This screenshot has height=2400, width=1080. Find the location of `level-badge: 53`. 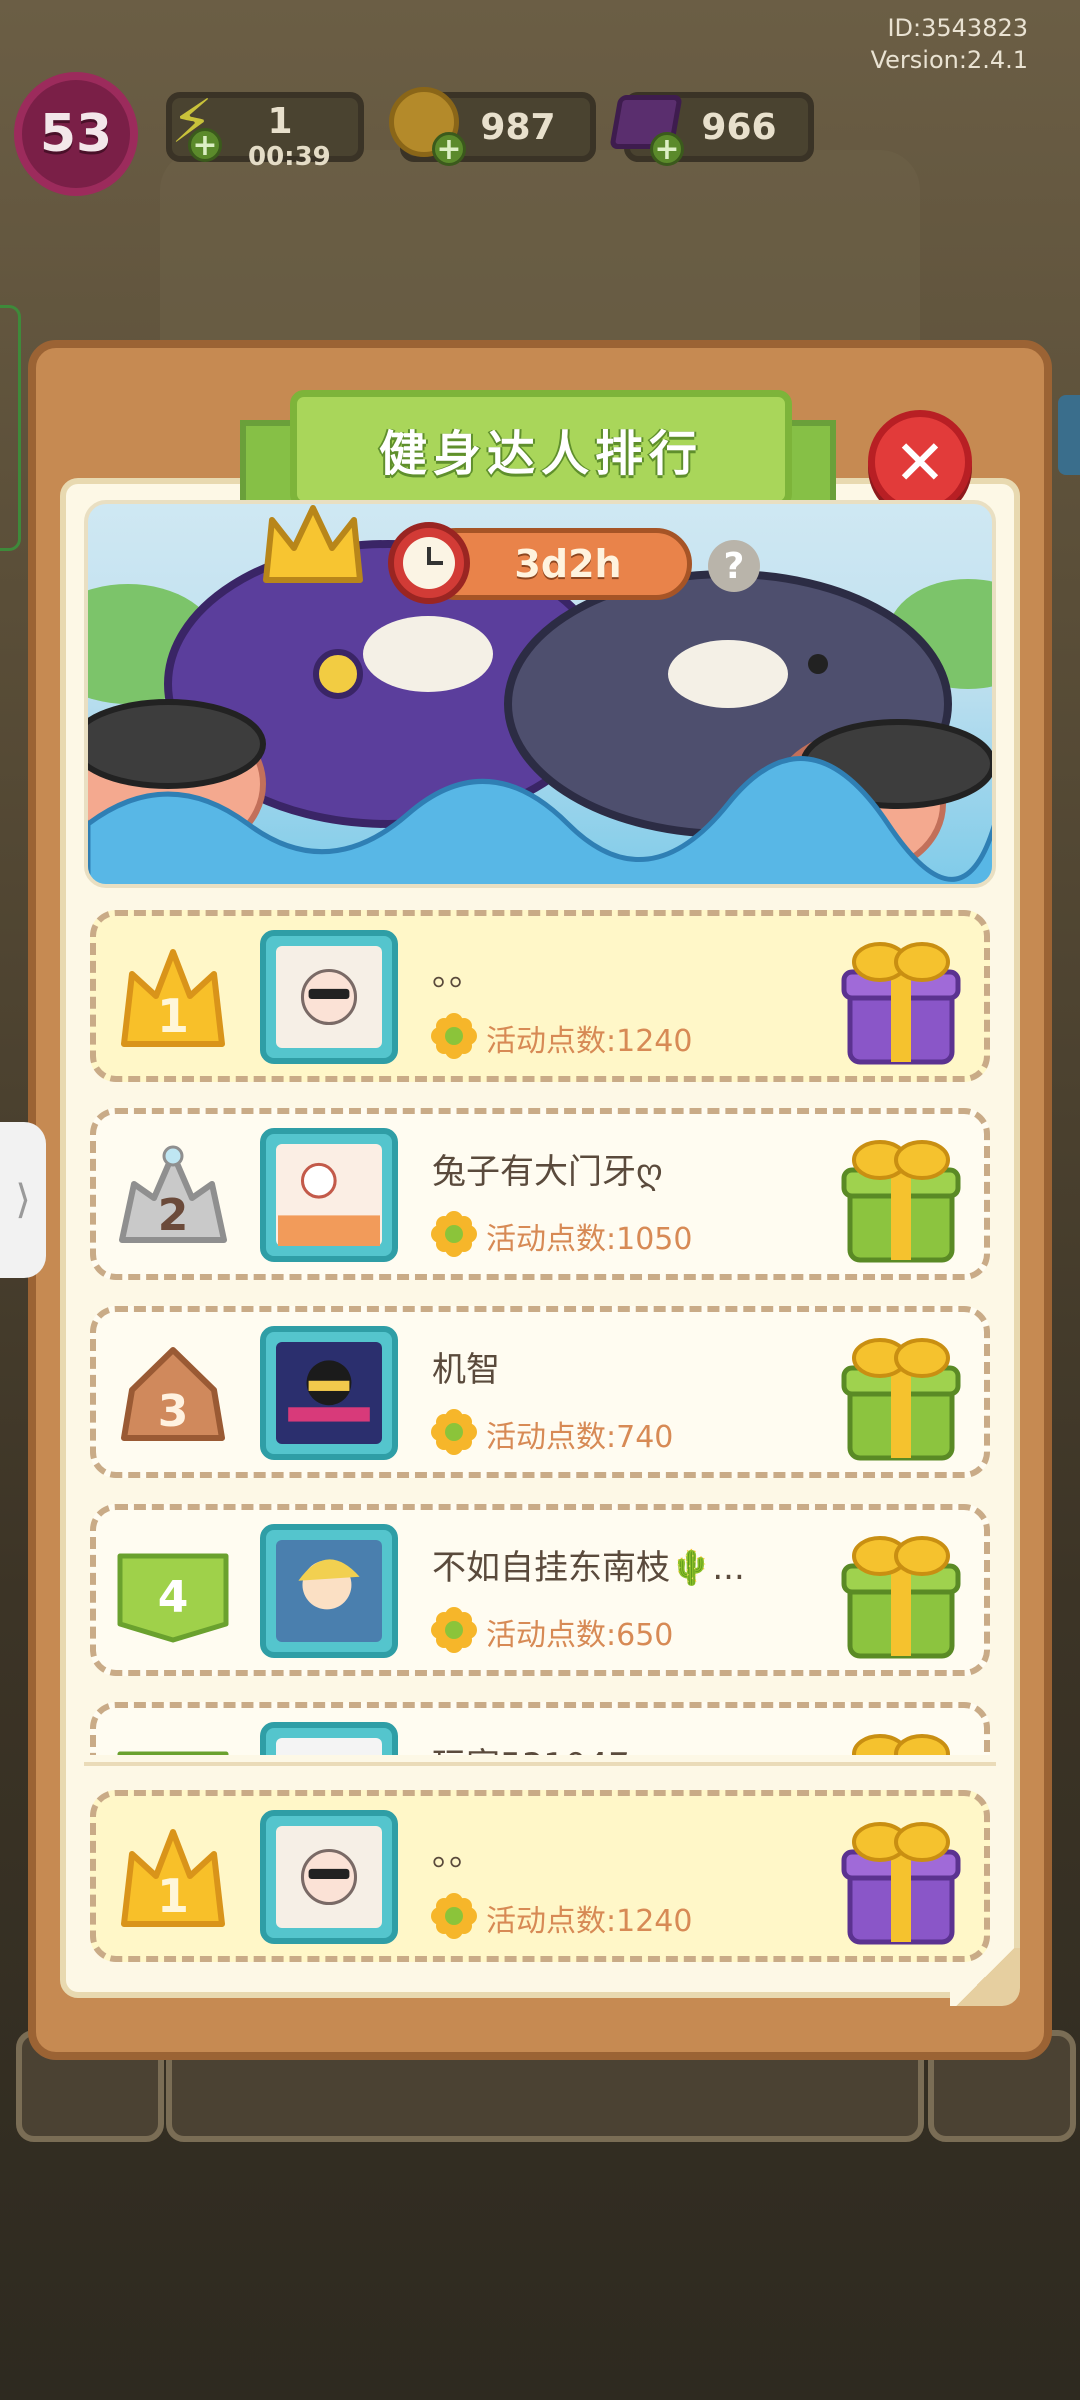

level-badge: 53 is located at coordinates (76, 134).